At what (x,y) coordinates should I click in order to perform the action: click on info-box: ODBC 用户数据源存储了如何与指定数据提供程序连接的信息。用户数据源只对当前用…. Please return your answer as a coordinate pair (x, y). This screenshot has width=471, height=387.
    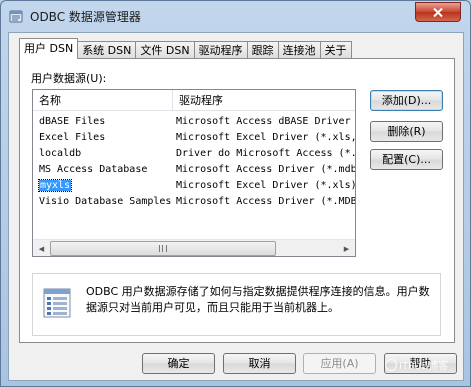
    Looking at the image, I should click on (236, 304).